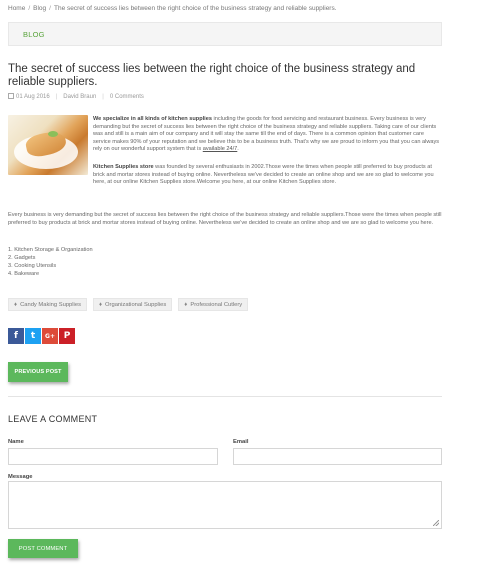 This screenshot has width=490, height=575. I want to click on breadcrumb-blog: Blog, so click(39, 8).